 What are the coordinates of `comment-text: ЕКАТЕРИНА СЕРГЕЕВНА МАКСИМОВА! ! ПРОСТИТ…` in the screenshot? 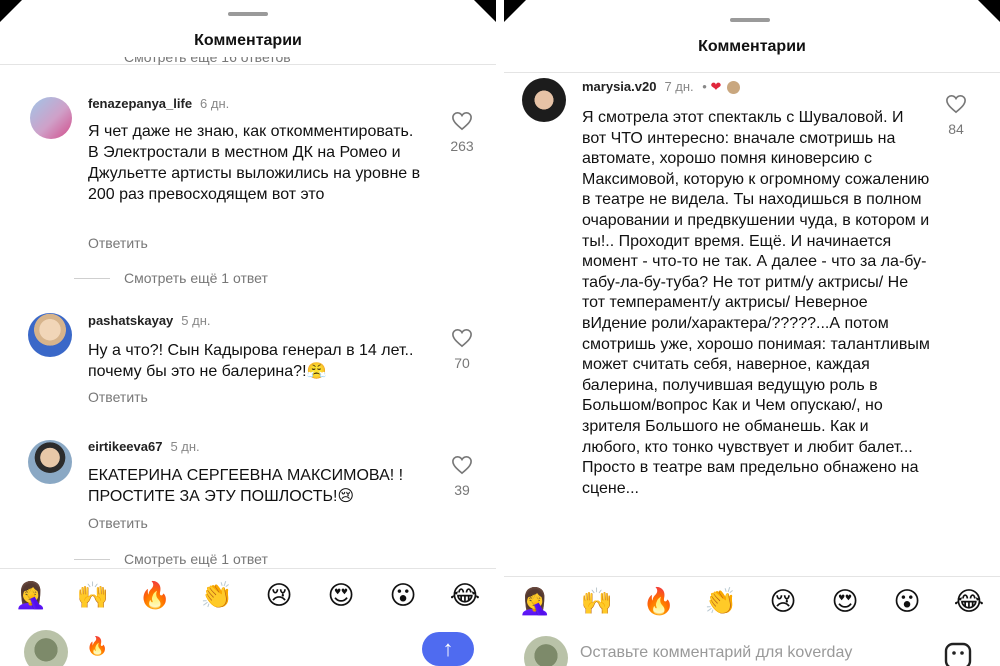 It's located at (246, 486).